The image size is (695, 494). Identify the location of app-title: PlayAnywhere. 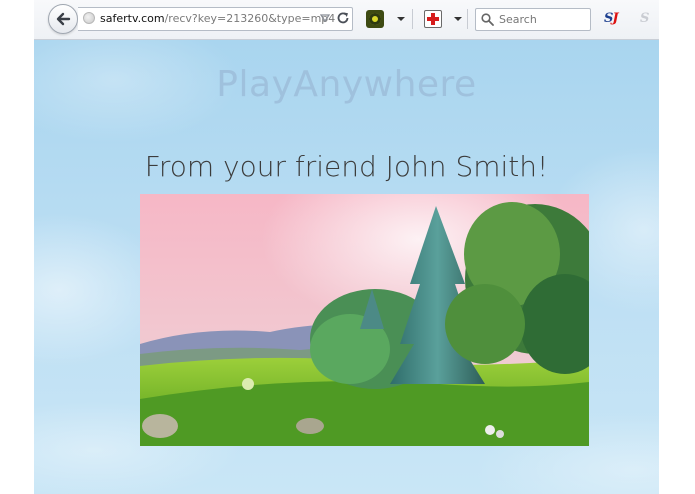
(346, 84).